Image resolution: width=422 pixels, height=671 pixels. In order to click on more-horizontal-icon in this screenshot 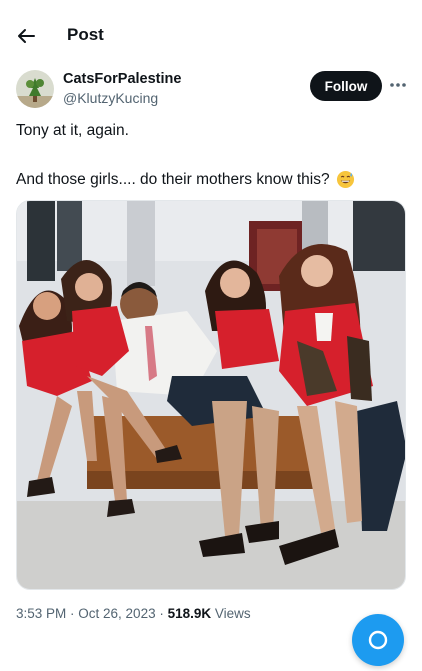, I will do `click(398, 85)`.